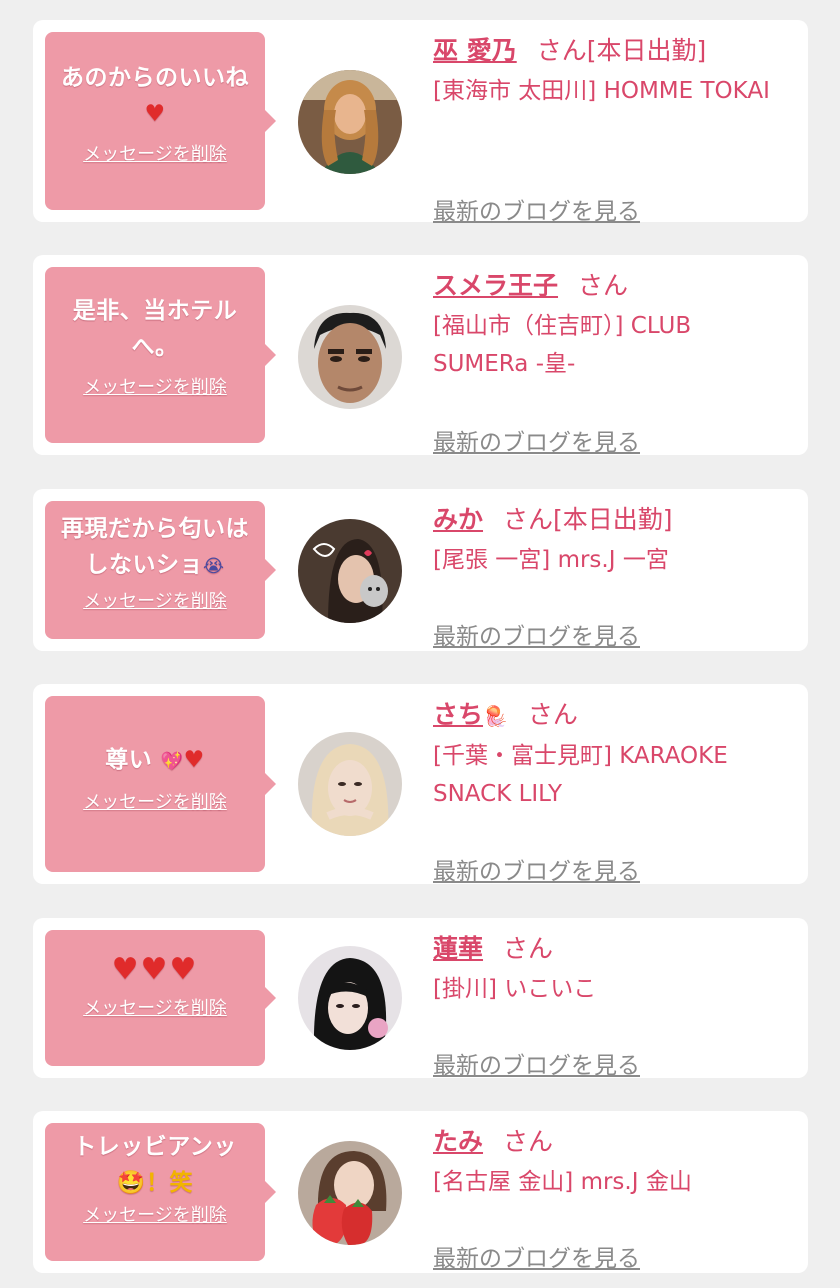 Image resolution: width=840 pixels, height=1288 pixels. I want to click on shop-text: [福山市（住吉町）] CLUB SUMERa -皇-, so click(562, 345).